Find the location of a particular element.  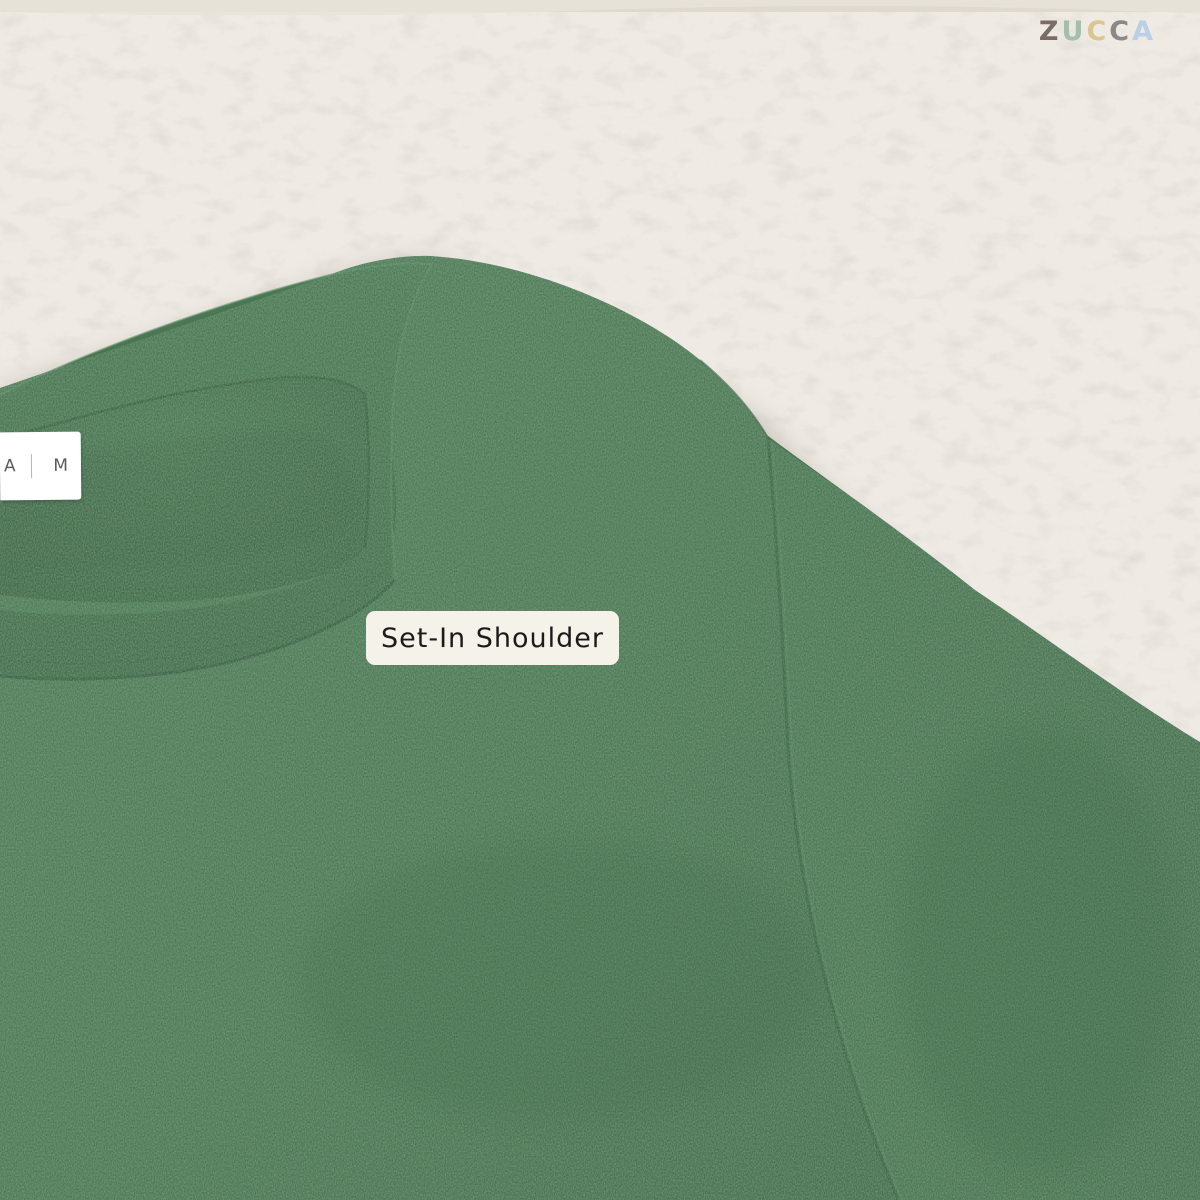

brand-logo: ZUCCA is located at coordinates (1097, 31).